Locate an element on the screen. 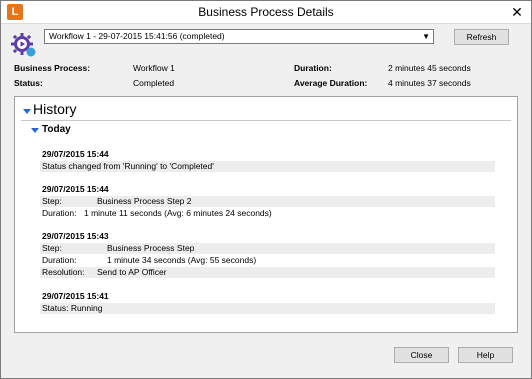  entry-row: Resolution: Send to AP Officer is located at coordinates (267, 272).